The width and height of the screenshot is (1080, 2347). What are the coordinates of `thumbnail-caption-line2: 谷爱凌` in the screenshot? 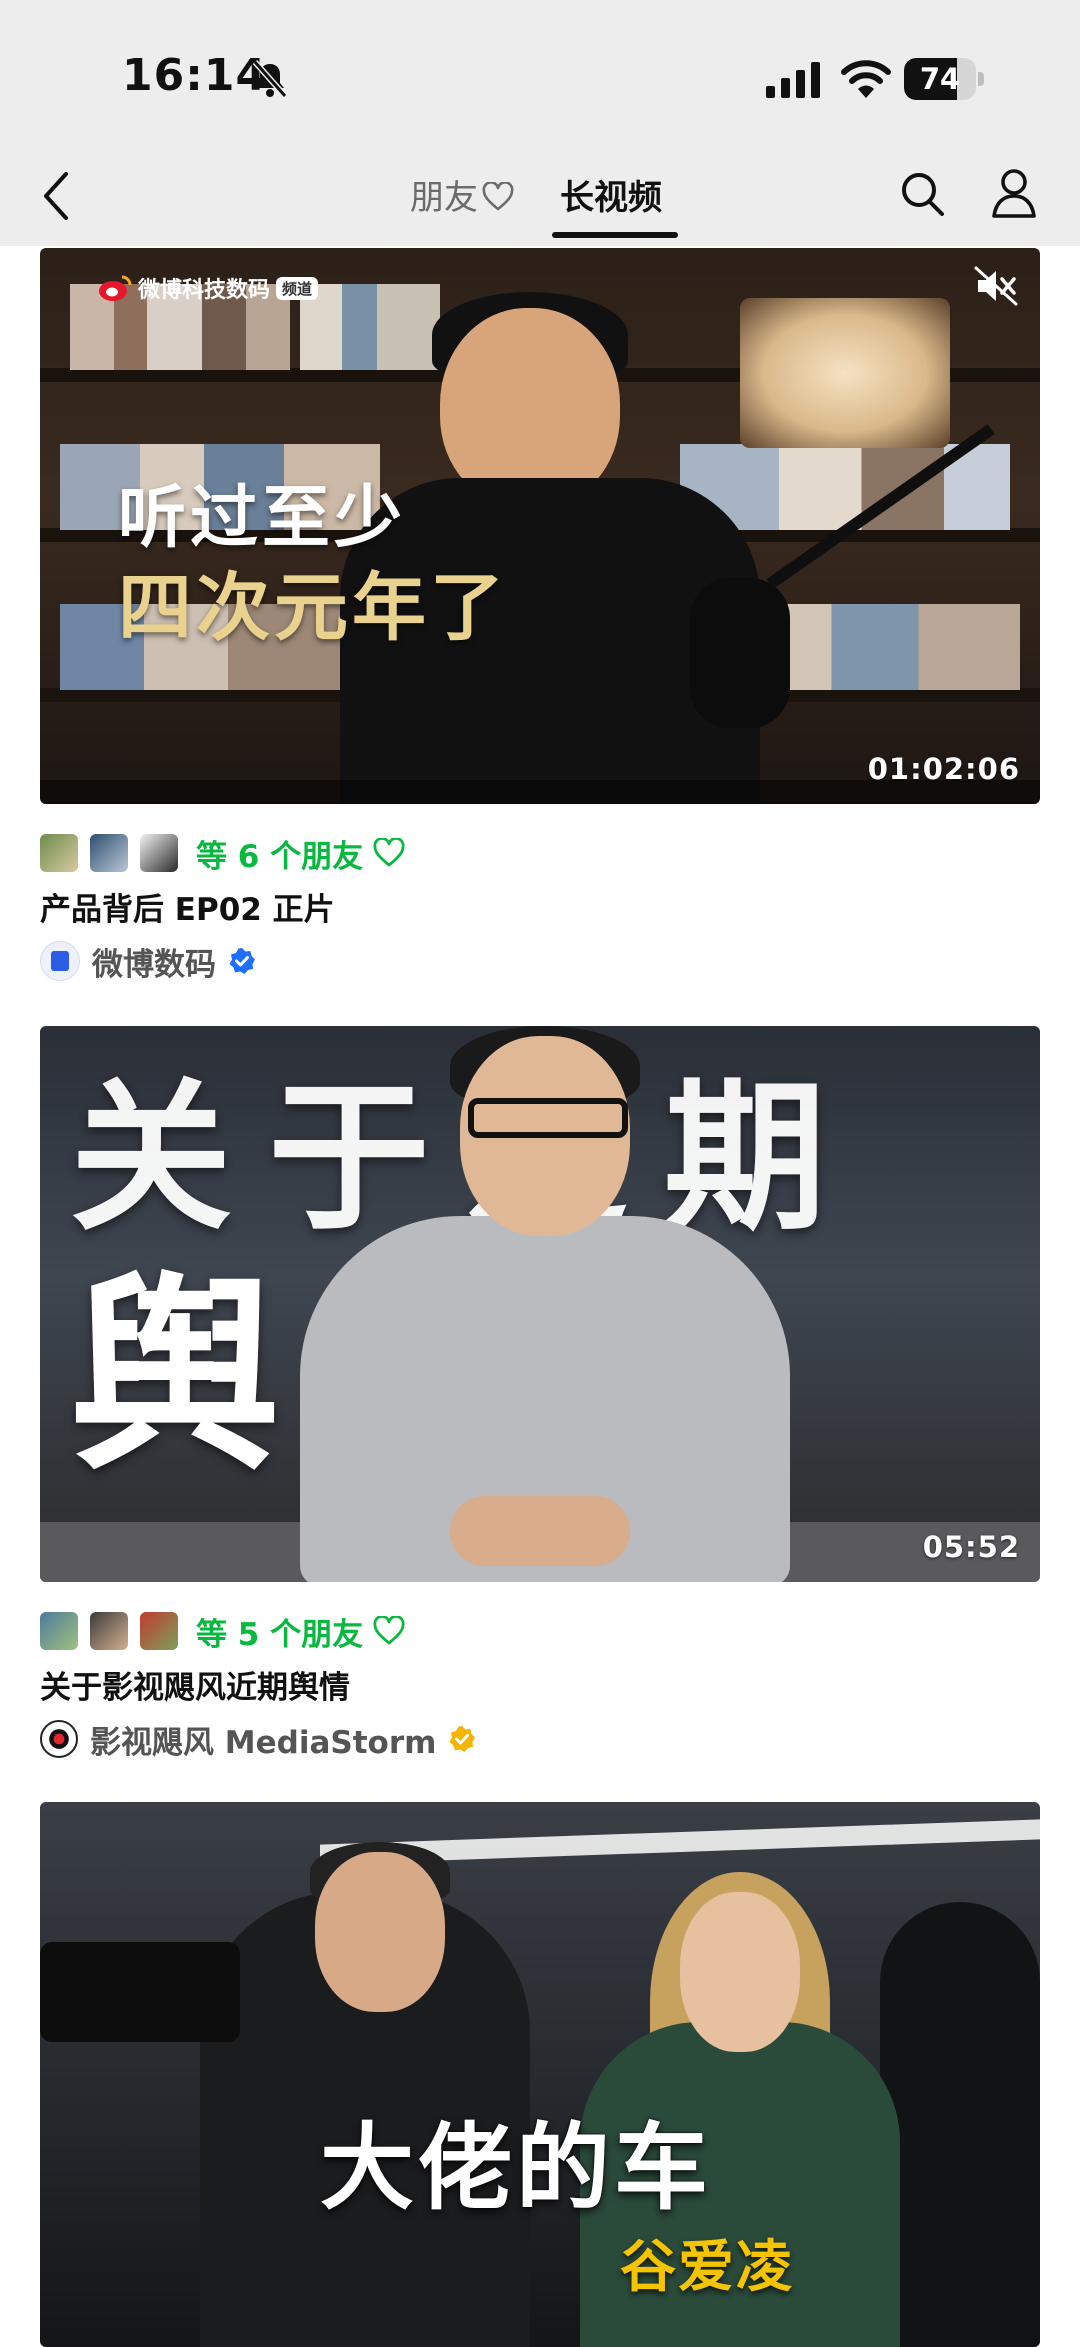 It's located at (707, 2267).